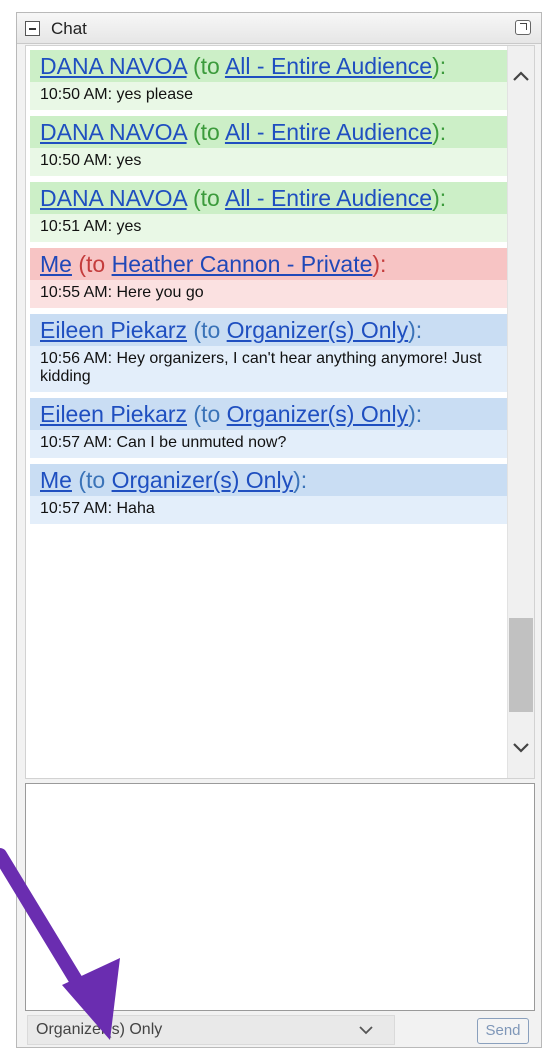 Image resolution: width=546 pixels, height=1053 pixels. I want to click on message-text: 10:57 AM: Can I be unmuted now?, so click(269, 444).